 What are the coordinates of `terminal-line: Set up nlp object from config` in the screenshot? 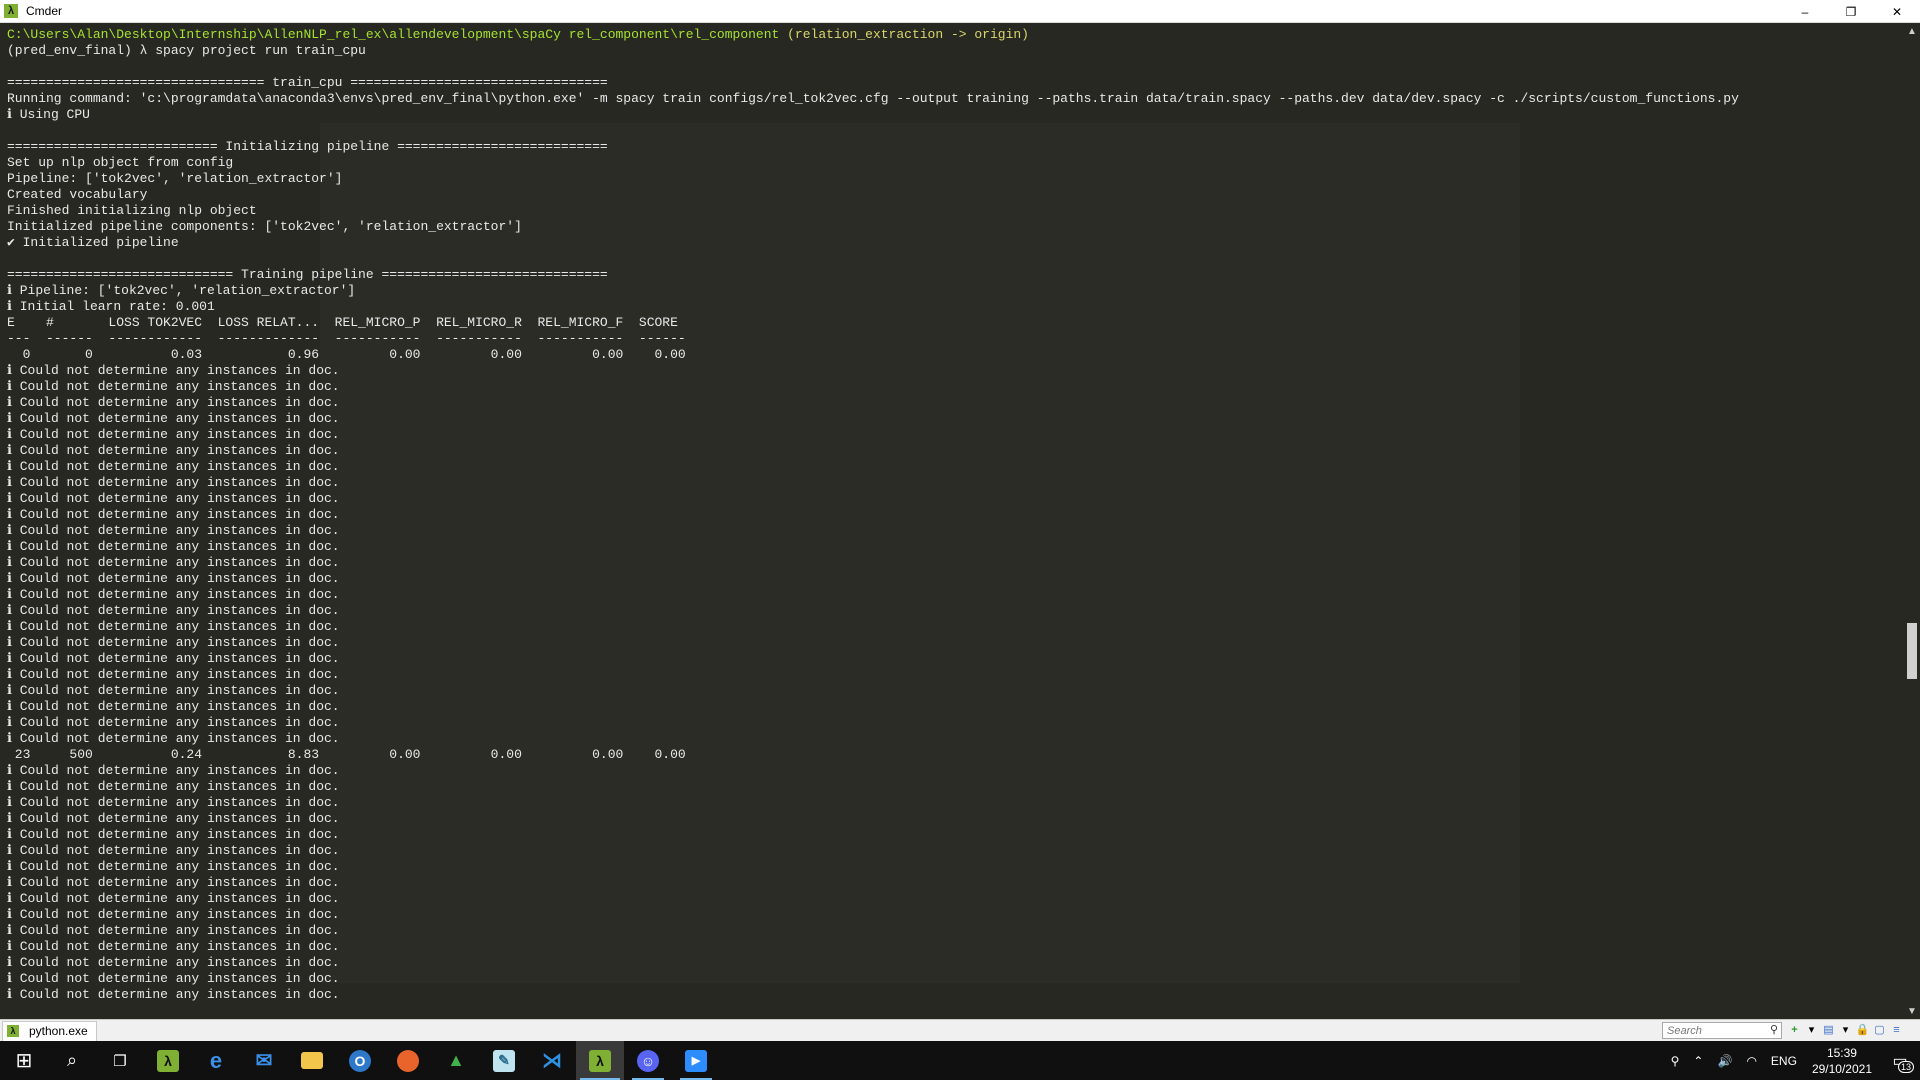 It's located at (120, 162).